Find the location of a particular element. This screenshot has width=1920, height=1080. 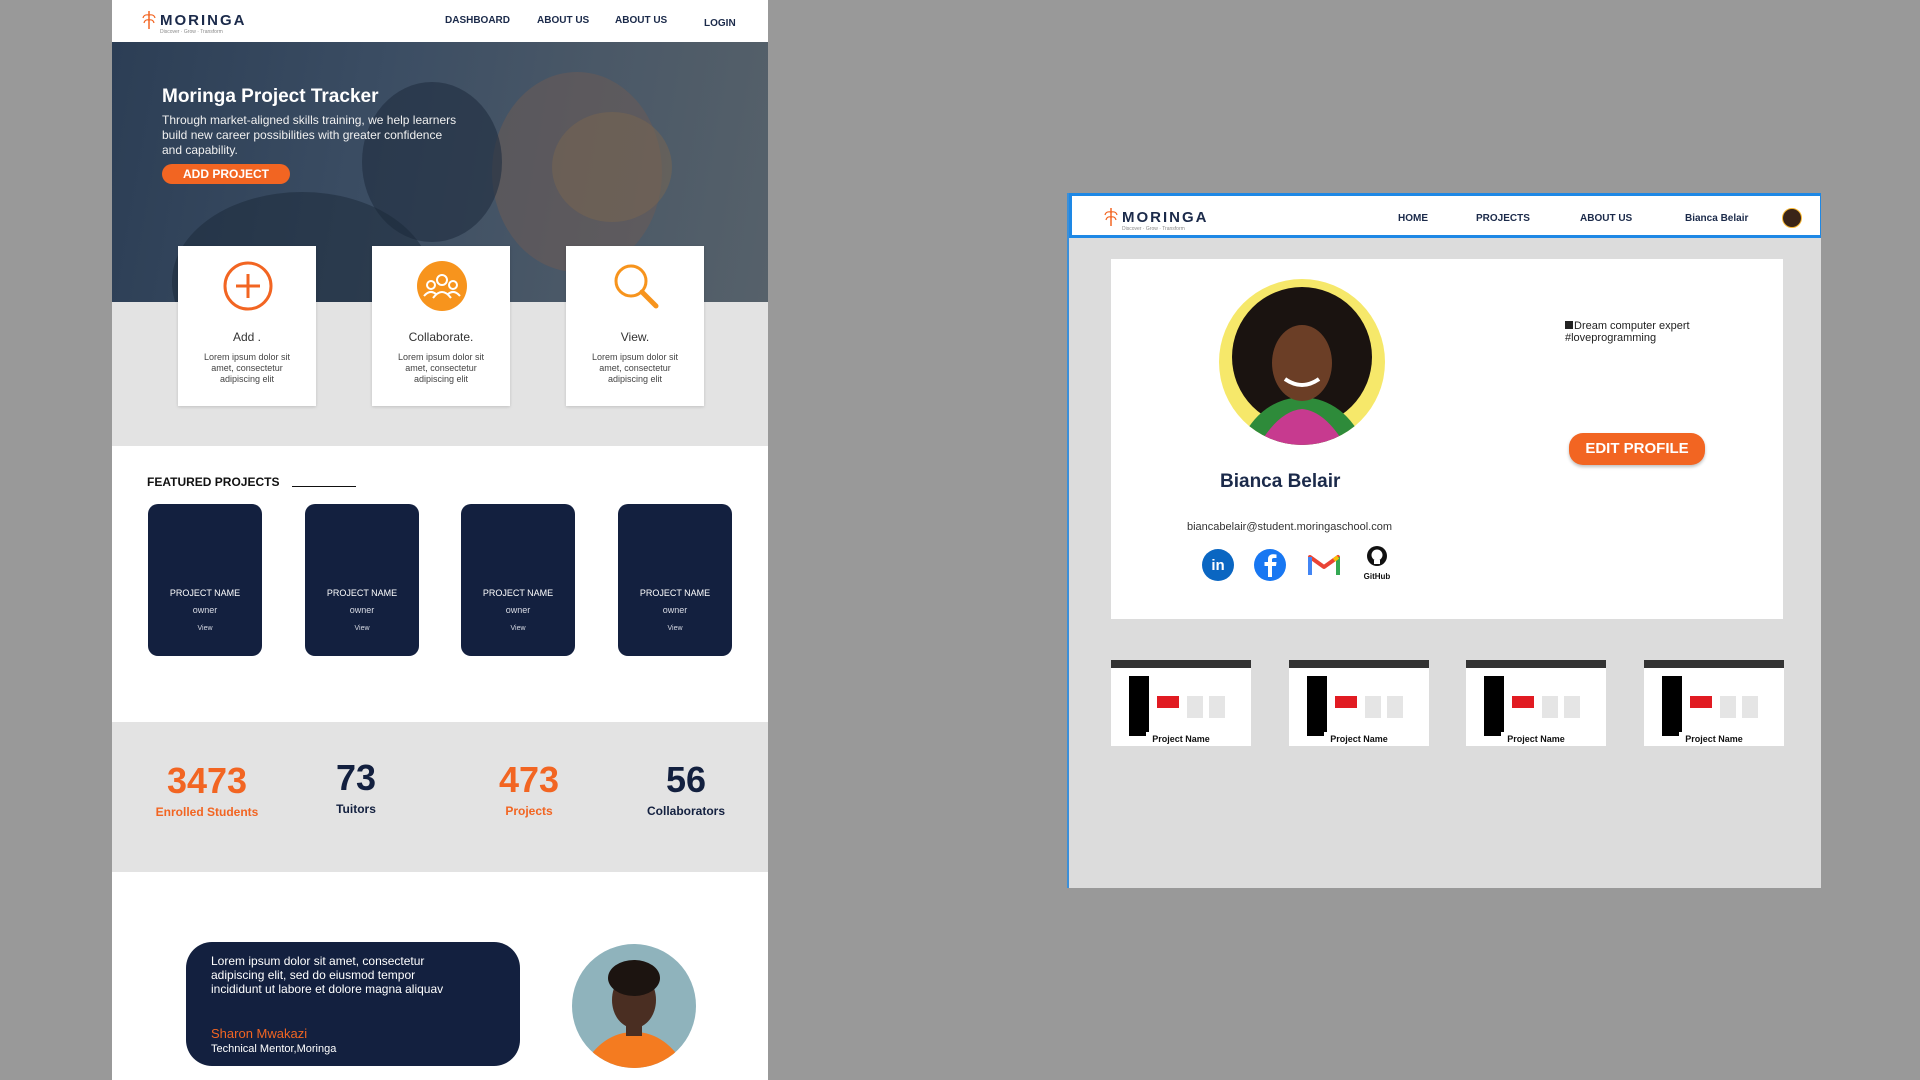

profile-email: biancabelair@student.moringaschool.com is located at coordinates (1289, 527).